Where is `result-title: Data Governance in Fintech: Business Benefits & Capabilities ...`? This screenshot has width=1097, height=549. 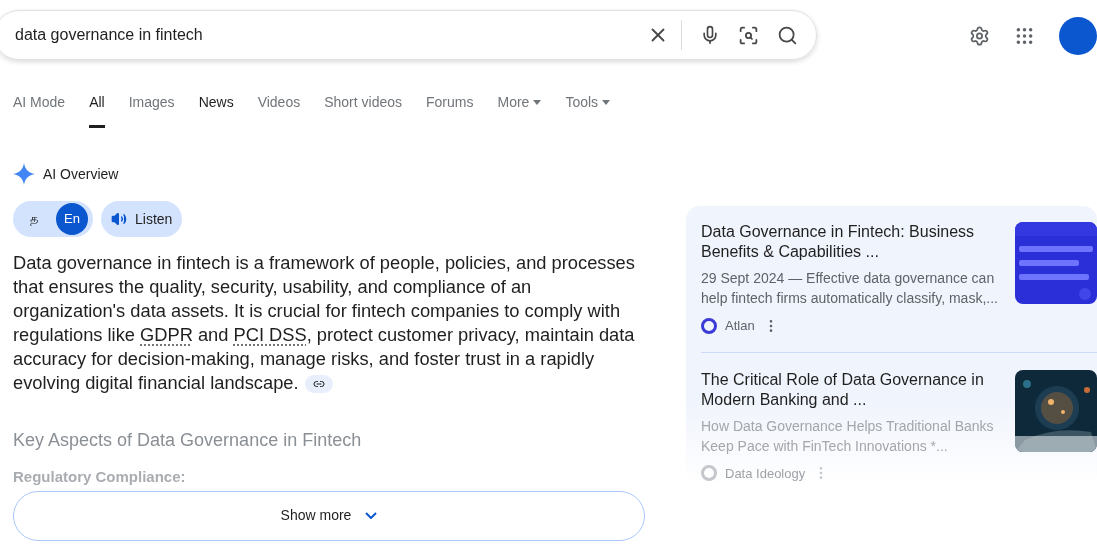 result-title: Data Governance in Fintech: Business Benefits & Capabilities ... is located at coordinates (850, 242).